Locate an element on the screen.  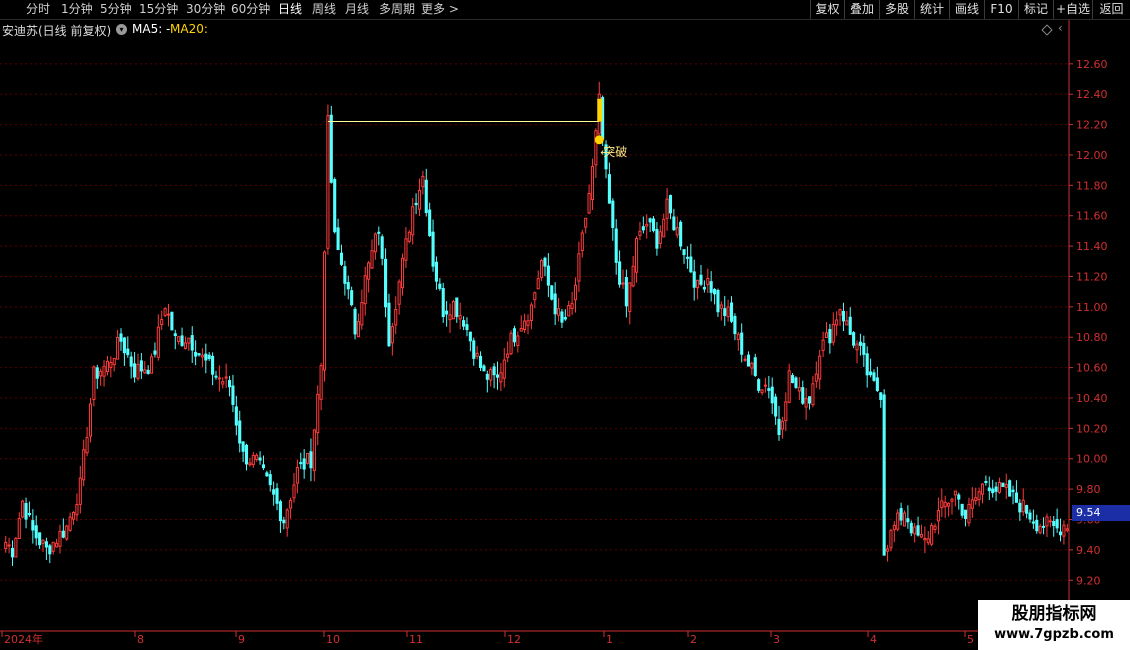
price-tick-label: 12.60 is located at coordinates (1092, 64).